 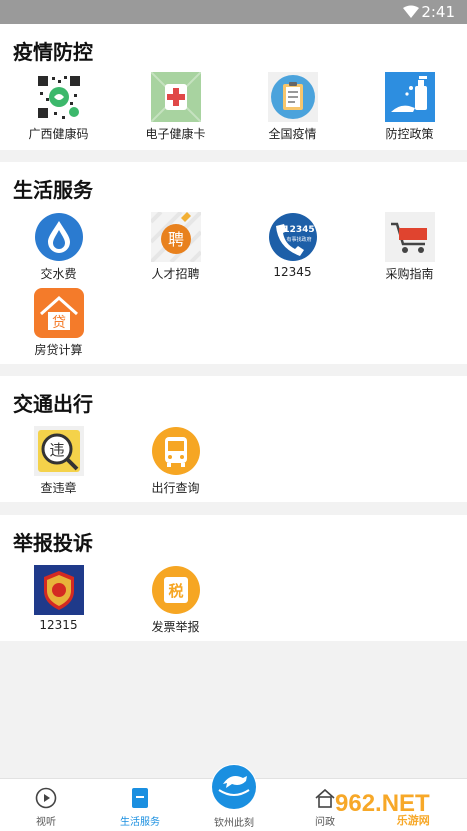 I want to click on violation-search-icon: 违, so click(x=58, y=451).